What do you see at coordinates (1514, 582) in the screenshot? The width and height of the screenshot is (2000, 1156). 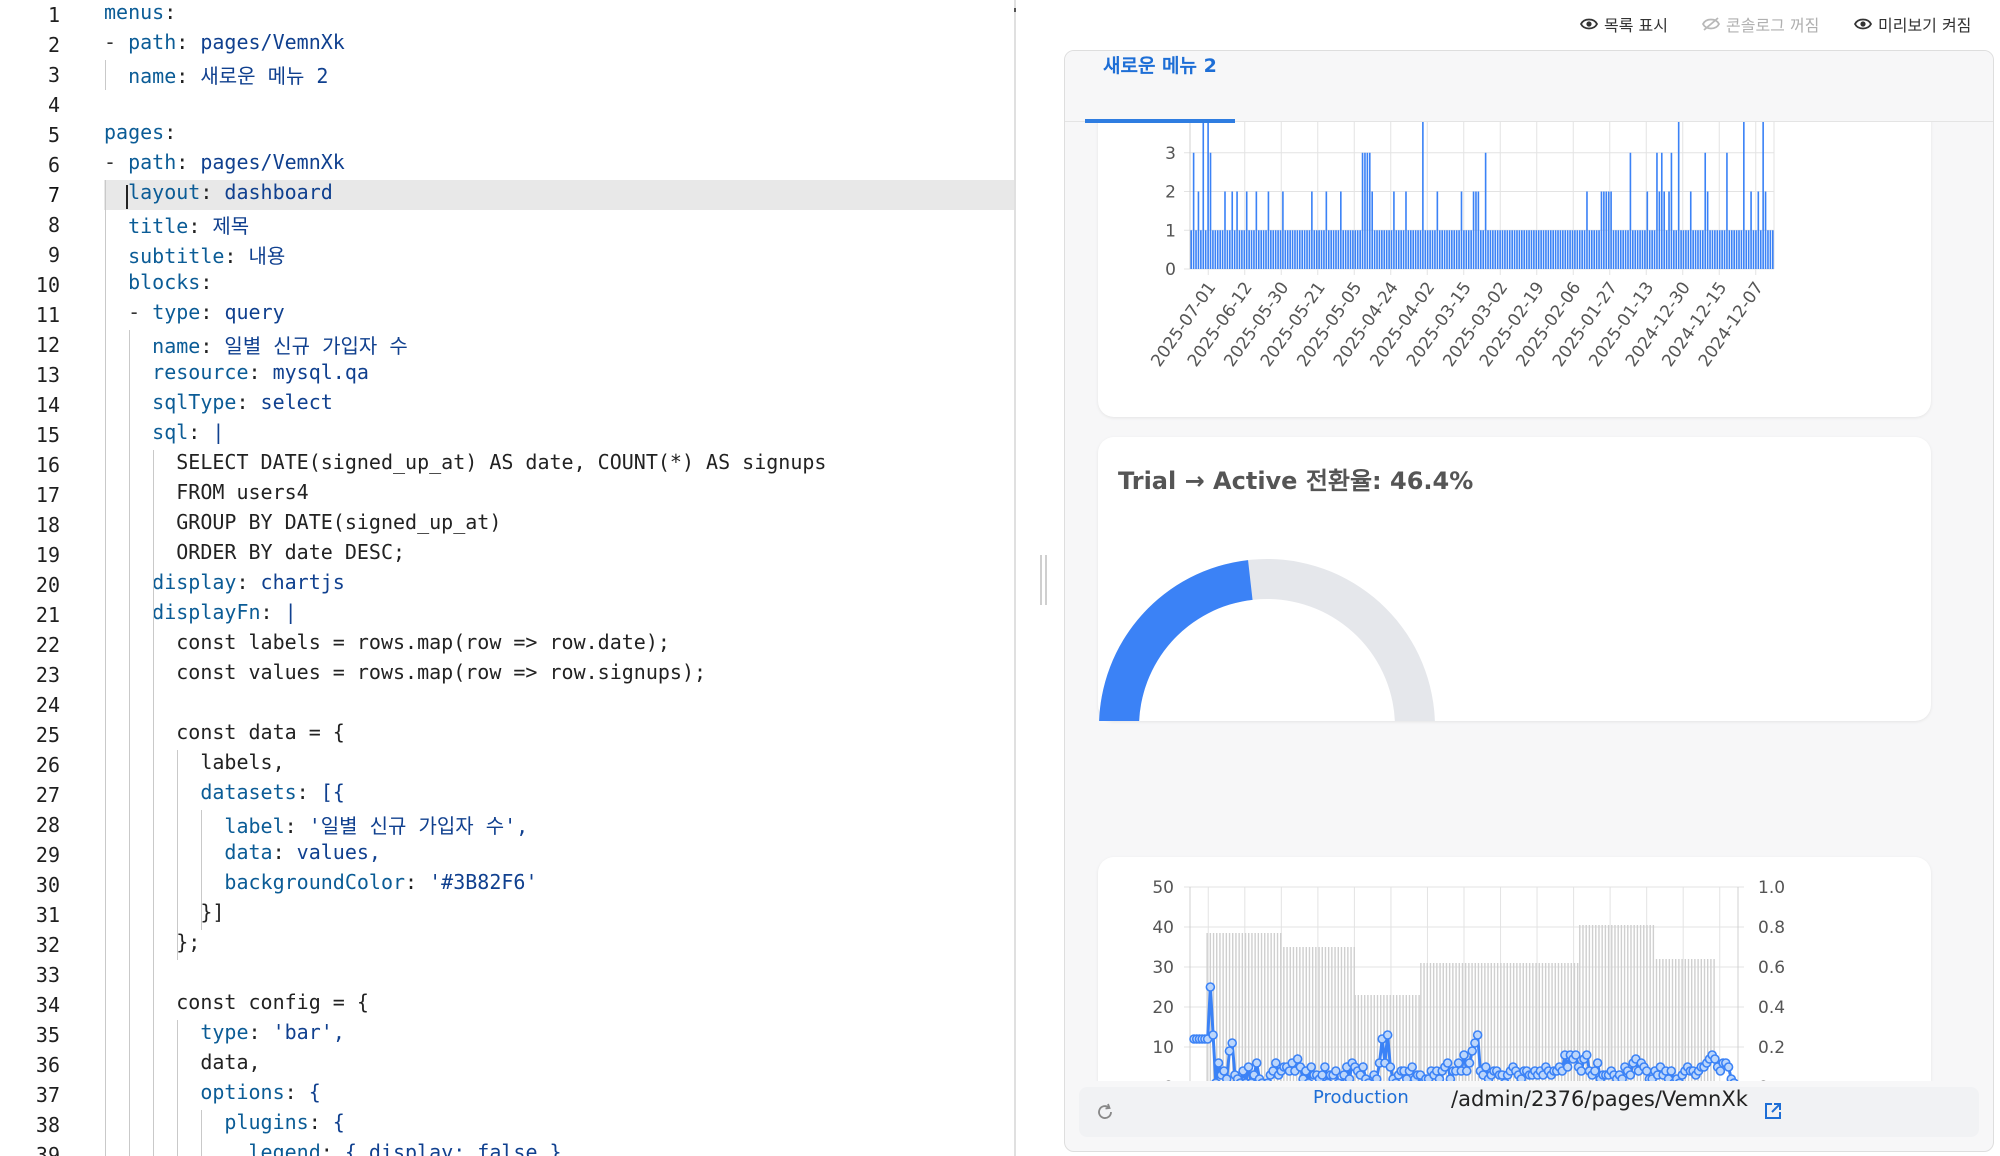 I see `conversion-gauge-card: Trial → Active 전환율: 46.4%` at bounding box center [1514, 582].